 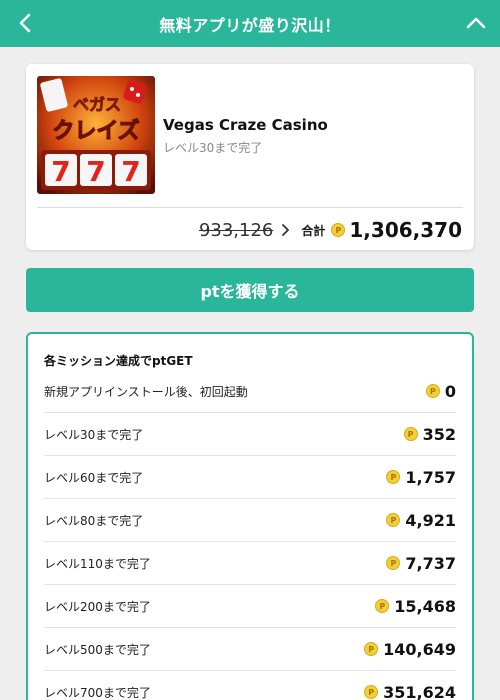 I want to click on mission-points-value: 140,649, so click(x=419, y=649).